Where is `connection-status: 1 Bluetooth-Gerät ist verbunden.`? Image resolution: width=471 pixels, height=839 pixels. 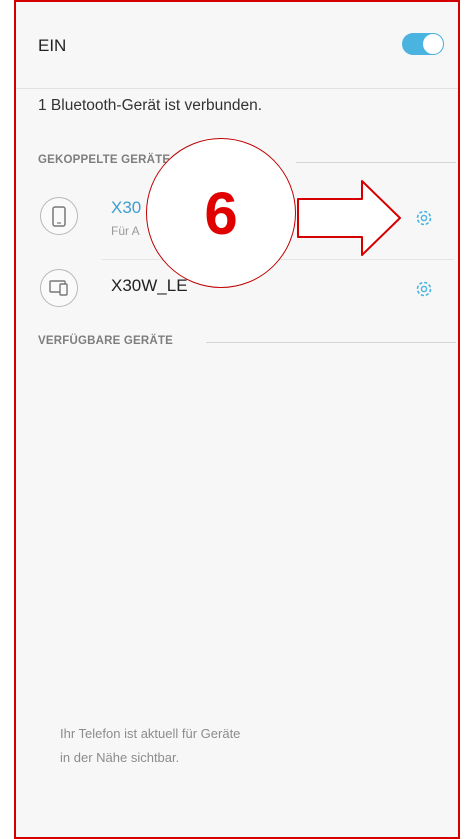
connection-status: 1 Bluetooth-Gerät ist verbunden. is located at coordinates (150, 105).